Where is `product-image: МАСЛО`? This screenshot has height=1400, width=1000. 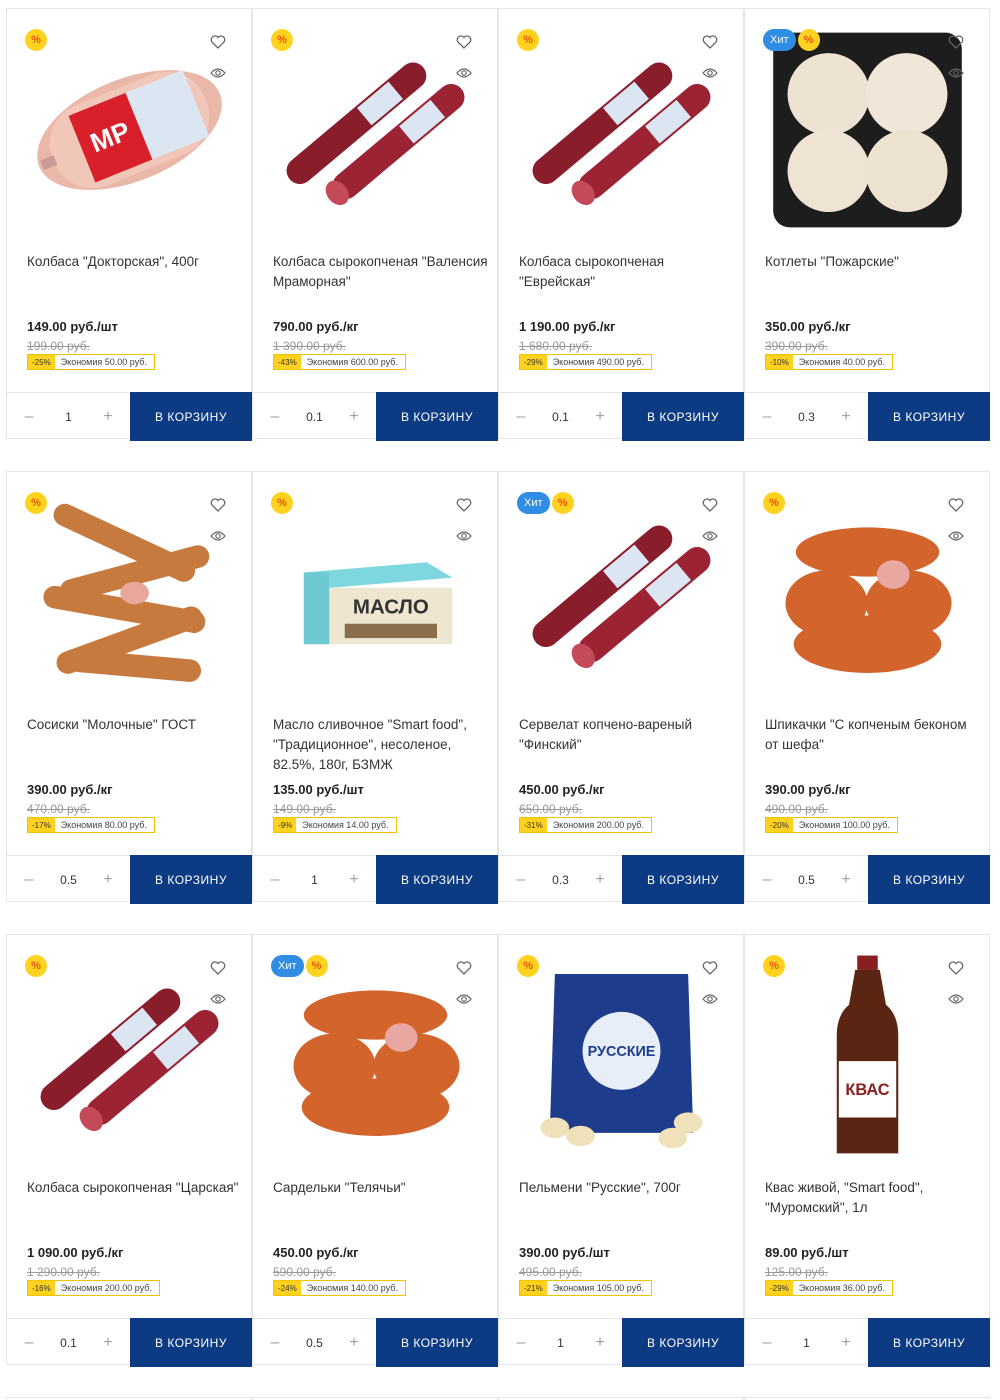 product-image: МАСЛО is located at coordinates (375, 593).